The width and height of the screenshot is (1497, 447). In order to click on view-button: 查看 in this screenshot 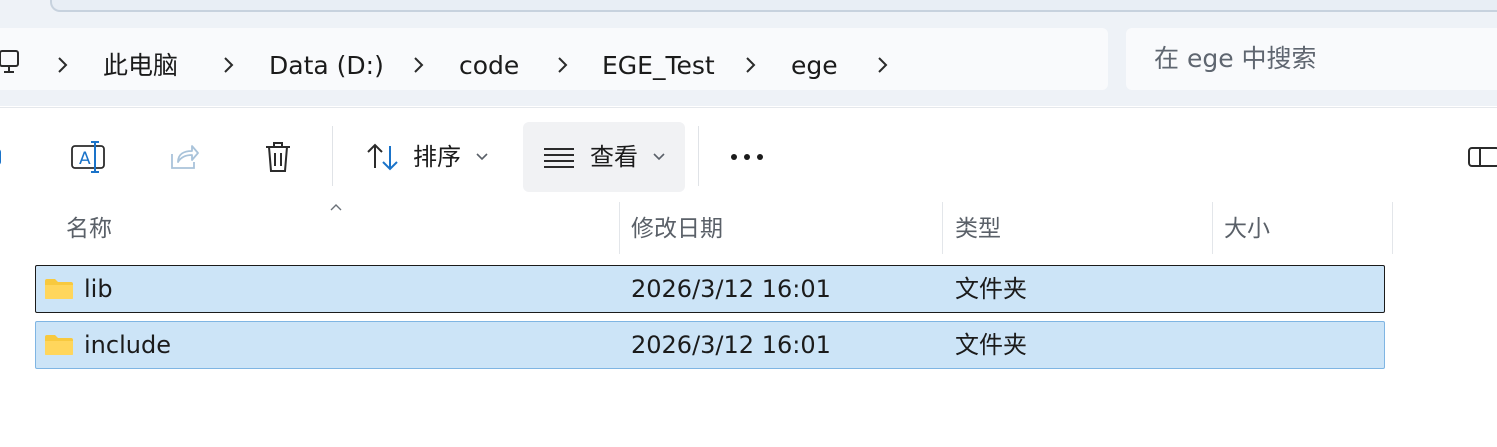, I will do `click(604, 157)`.